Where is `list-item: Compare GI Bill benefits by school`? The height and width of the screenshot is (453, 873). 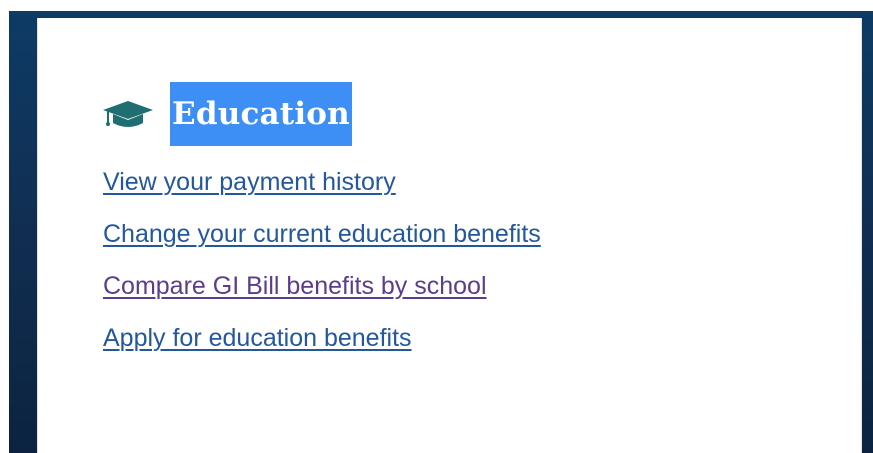 list-item: Compare GI Bill benefits by school is located at coordinates (322, 286).